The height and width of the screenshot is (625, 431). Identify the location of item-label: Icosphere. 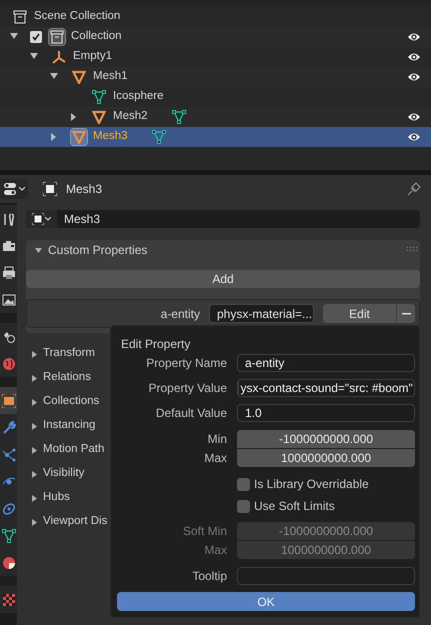
(138, 96).